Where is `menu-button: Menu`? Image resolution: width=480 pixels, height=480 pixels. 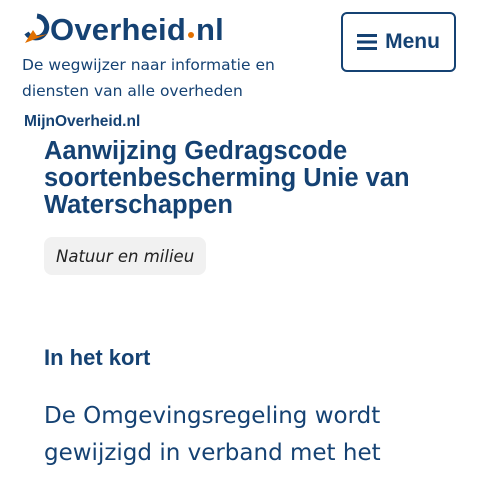 menu-button: Menu is located at coordinates (398, 42).